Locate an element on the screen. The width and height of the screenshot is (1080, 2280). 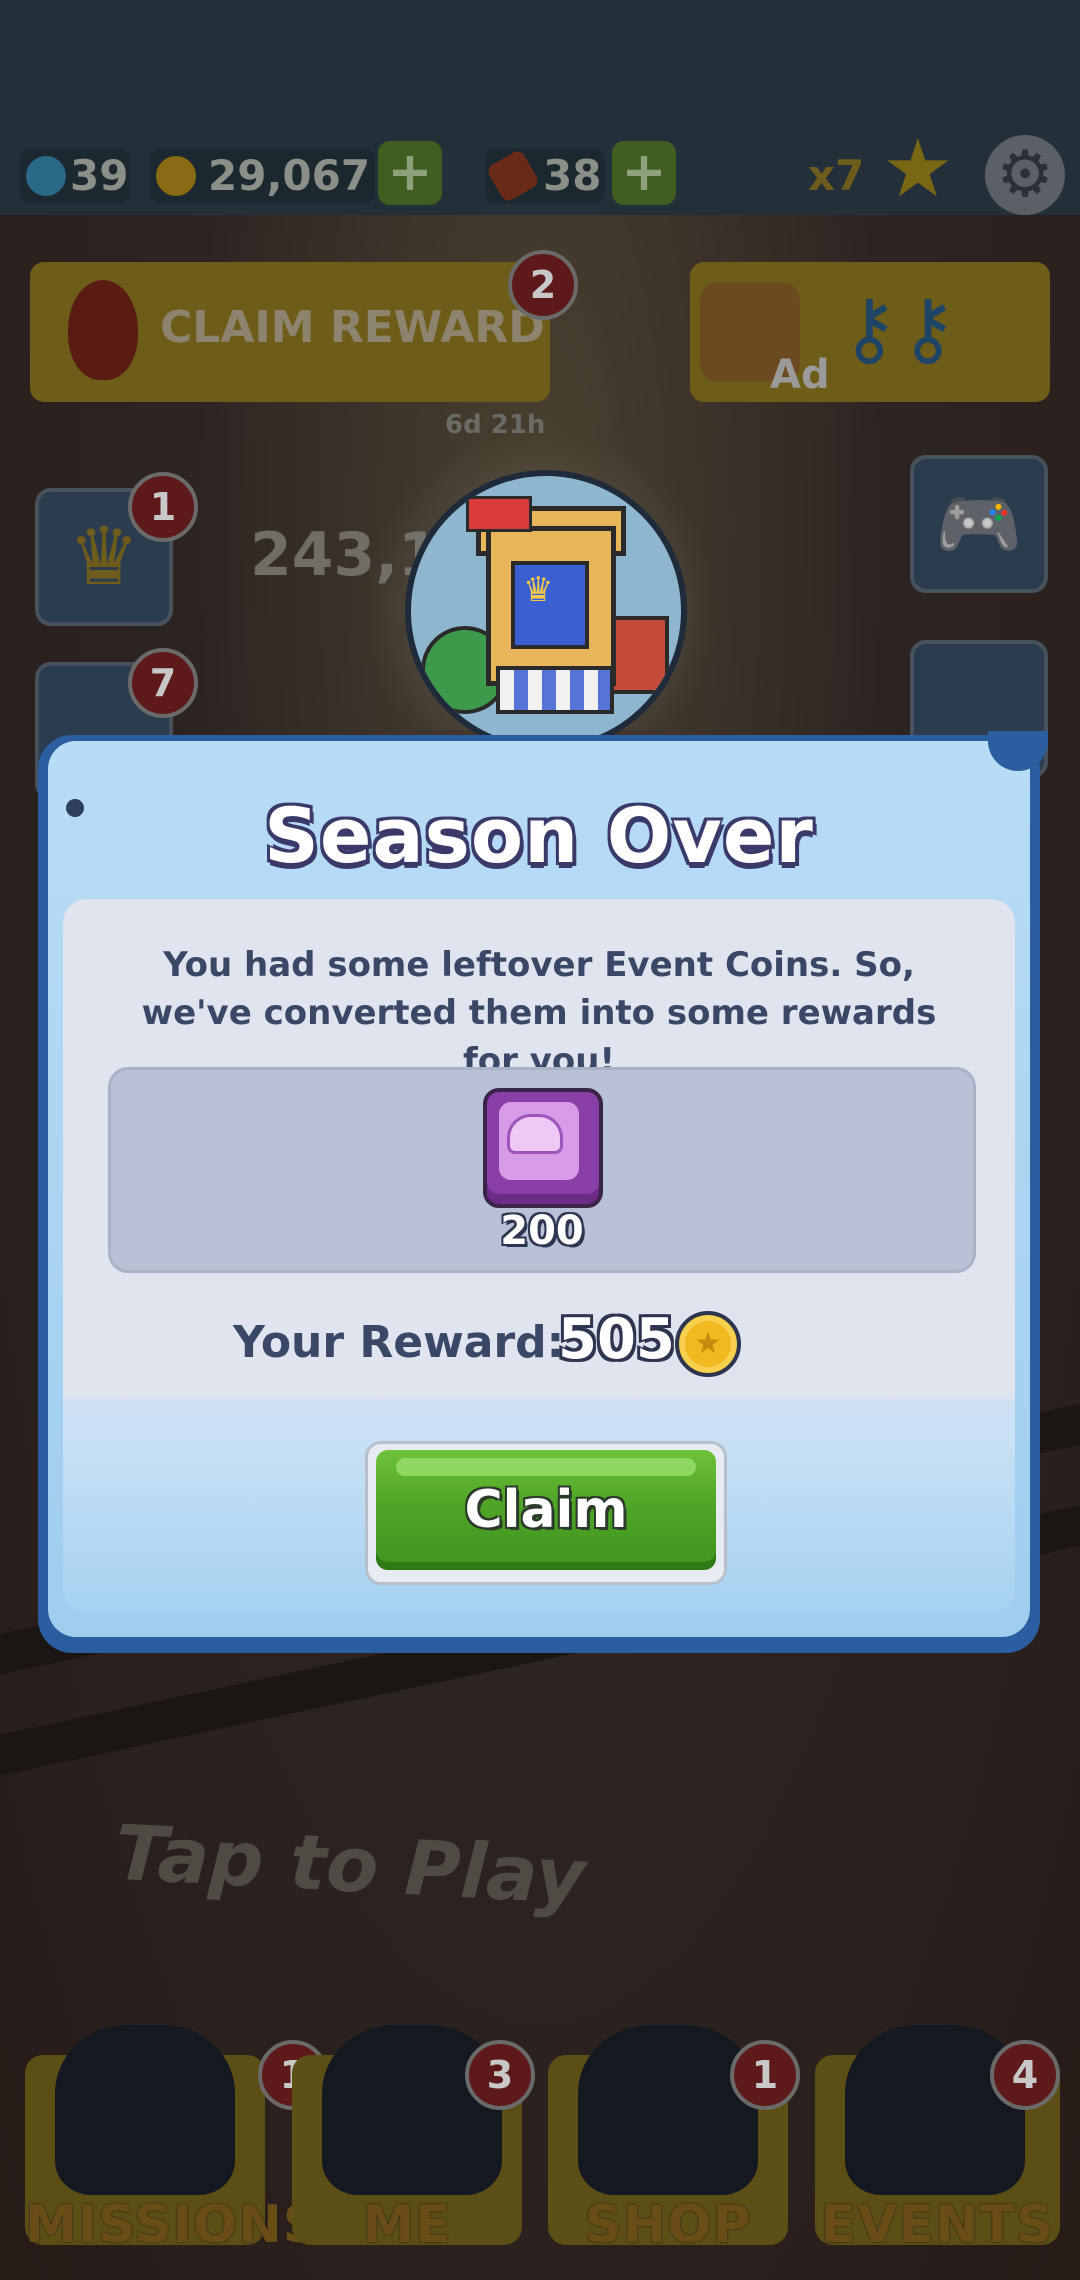
nav-me-badge: 3 is located at coordinates (500, 2075).